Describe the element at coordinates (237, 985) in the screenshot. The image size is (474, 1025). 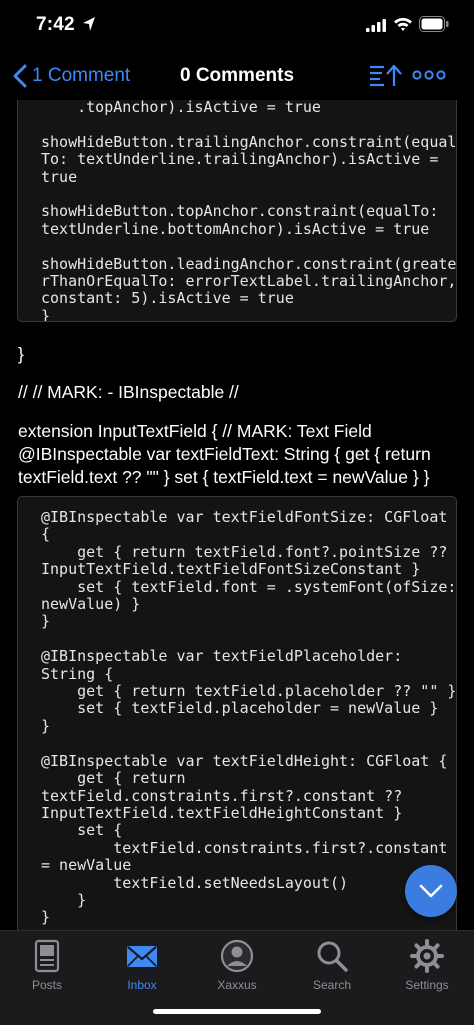
I see `tab-label: Xaxxus` at that location.